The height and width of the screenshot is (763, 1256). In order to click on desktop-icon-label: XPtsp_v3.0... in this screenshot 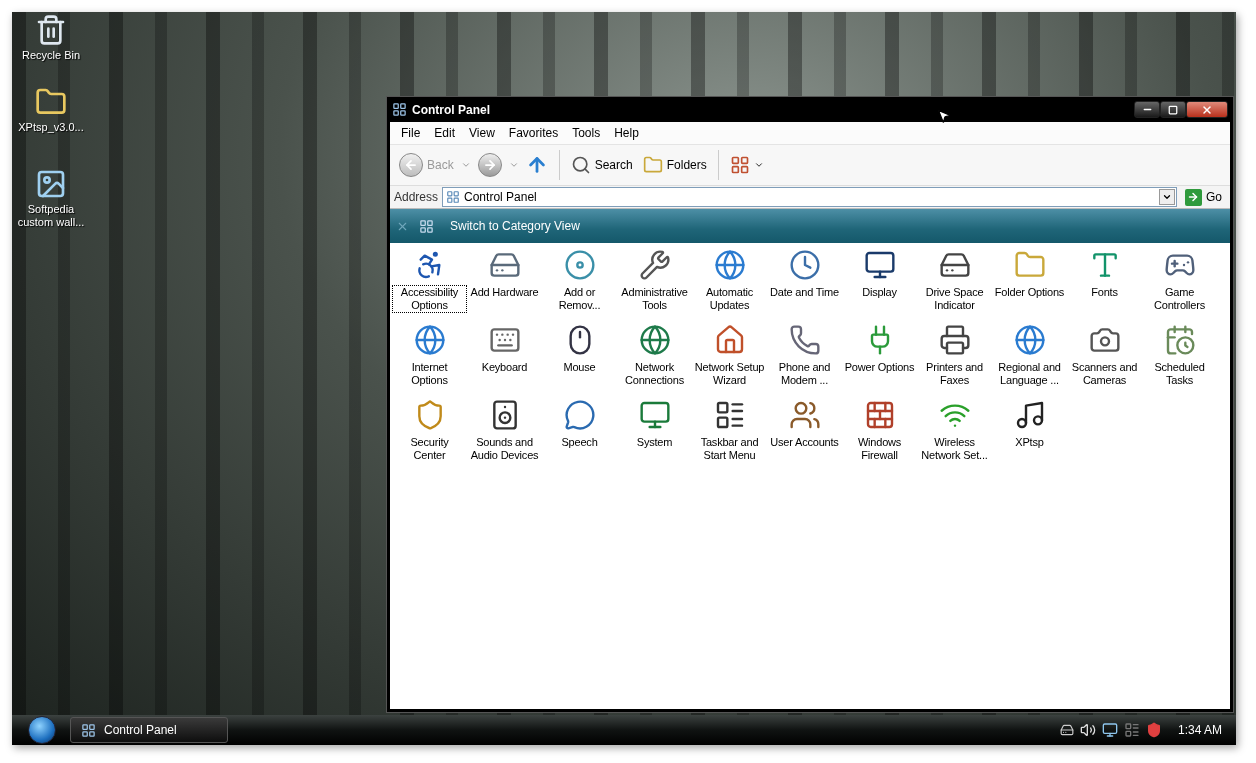, I will do `click(51, 127)`.